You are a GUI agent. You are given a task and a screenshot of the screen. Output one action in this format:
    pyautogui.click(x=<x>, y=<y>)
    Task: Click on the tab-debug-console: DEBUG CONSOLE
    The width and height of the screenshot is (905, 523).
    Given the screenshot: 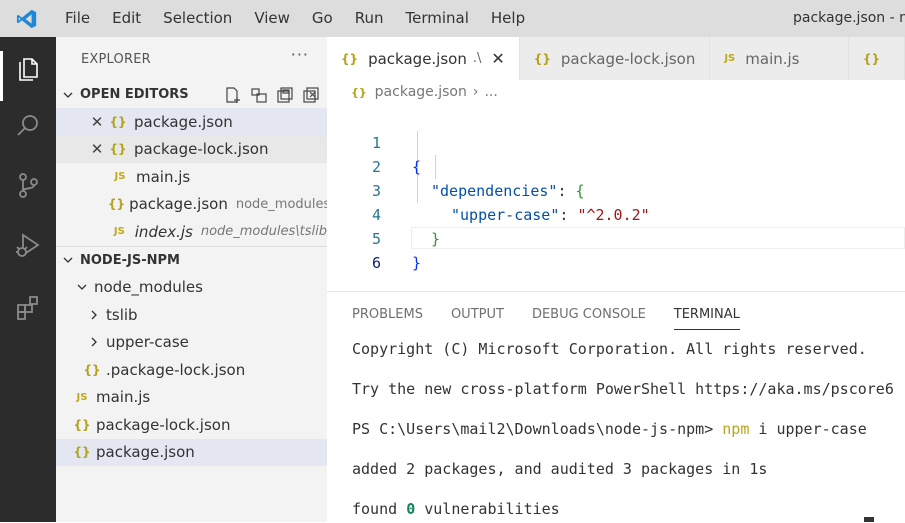 What is the action you would take?
    pyautogui.click(x=589, y=314)
    